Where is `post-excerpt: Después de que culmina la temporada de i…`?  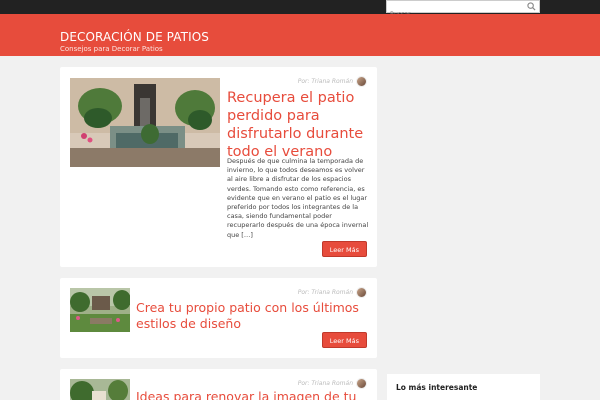
post-excerpt: Después de que culmina la temporada de i… is located at coordinates (298, 198).